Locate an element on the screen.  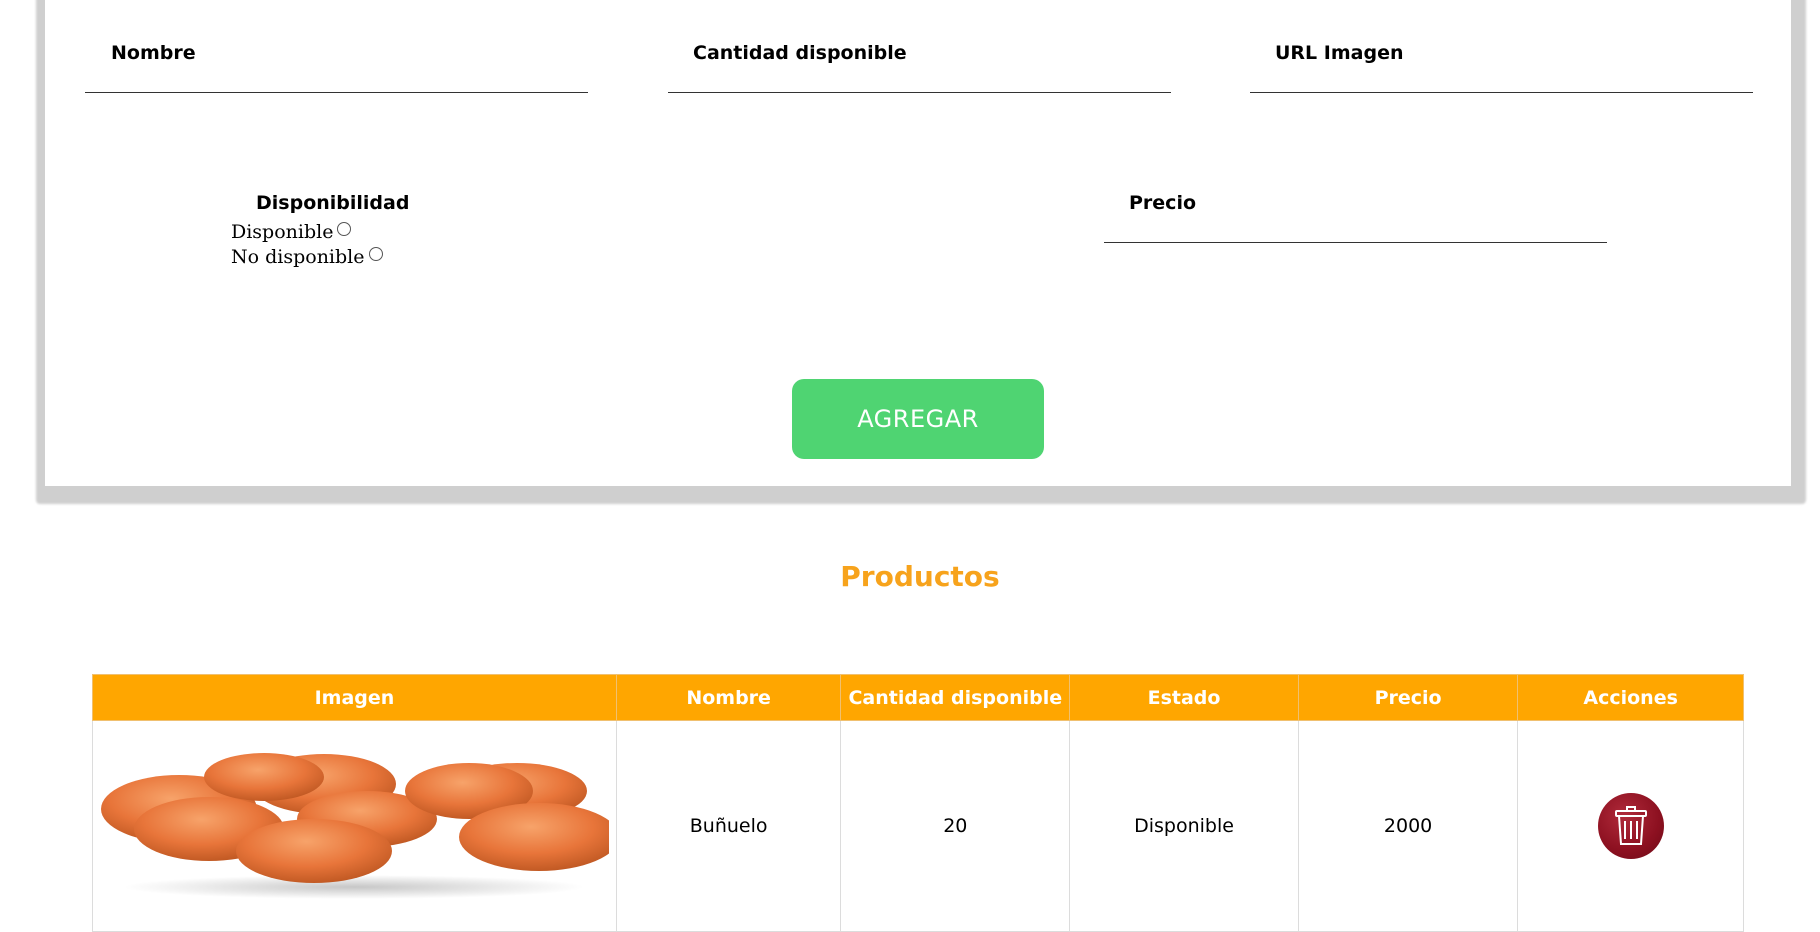
cantidad-label: Cantidad disponible is located at coordinates (800, 53).